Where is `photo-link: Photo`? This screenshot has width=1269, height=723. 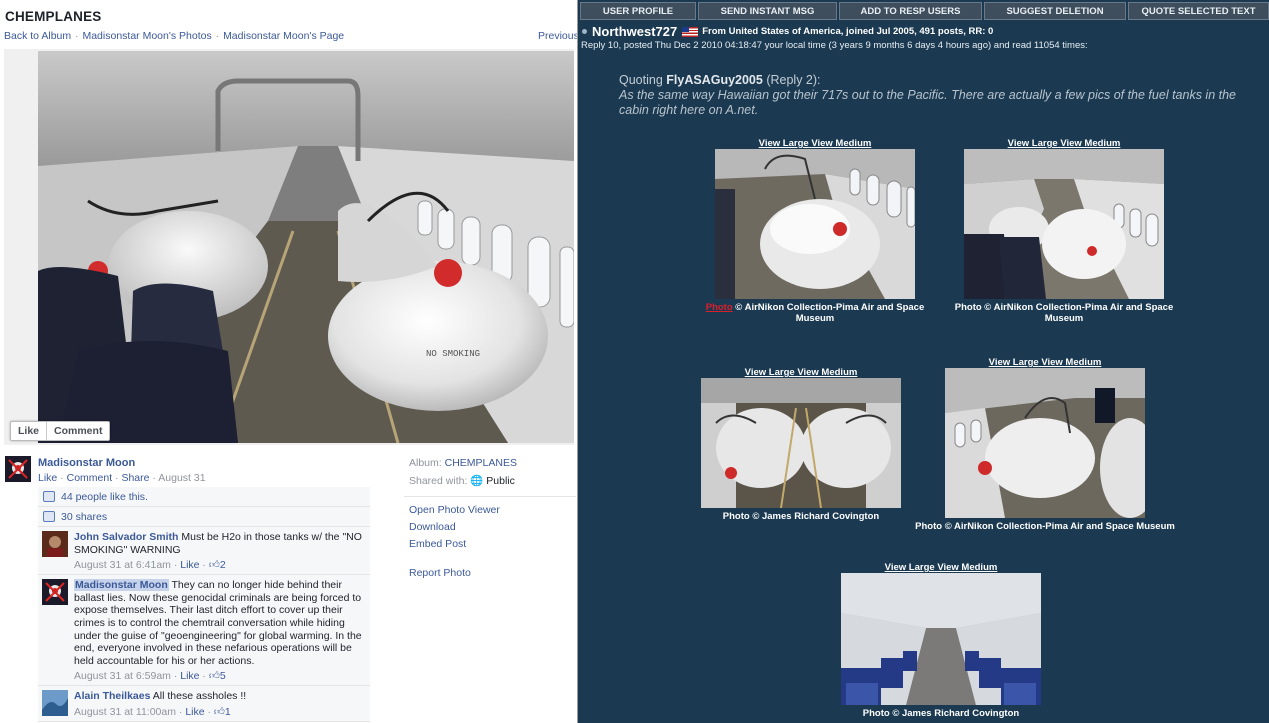 photo-link: Photo is located at coordinates (719, 307).